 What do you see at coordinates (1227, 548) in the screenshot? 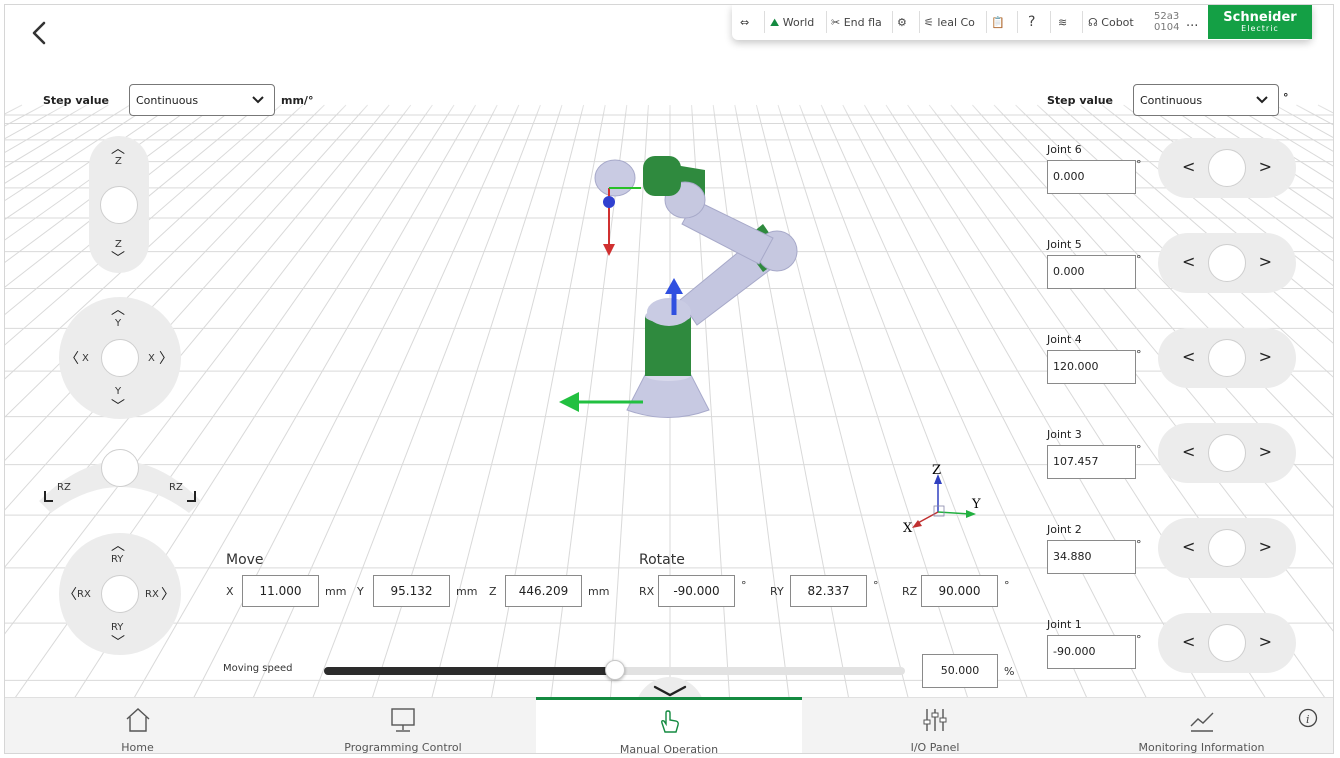
I see `joint-2-jog-knob` at bounding box center [1227, 548].